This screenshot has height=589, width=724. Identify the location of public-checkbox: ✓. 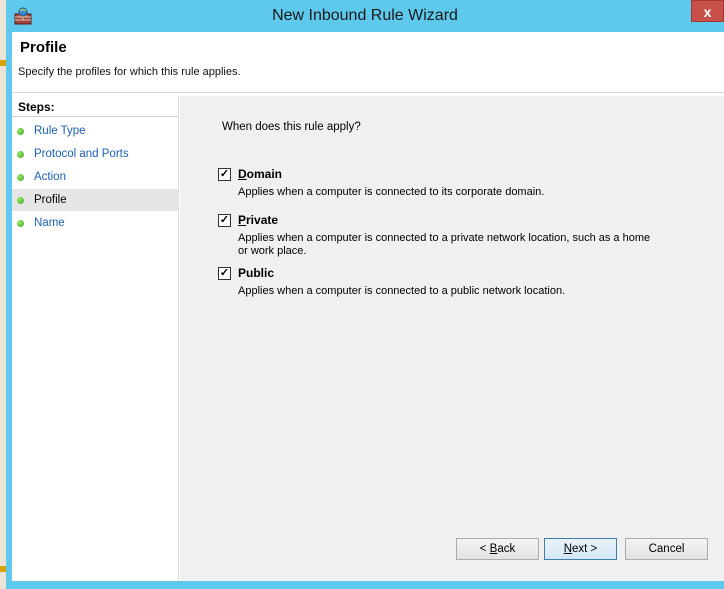
(224, 273).